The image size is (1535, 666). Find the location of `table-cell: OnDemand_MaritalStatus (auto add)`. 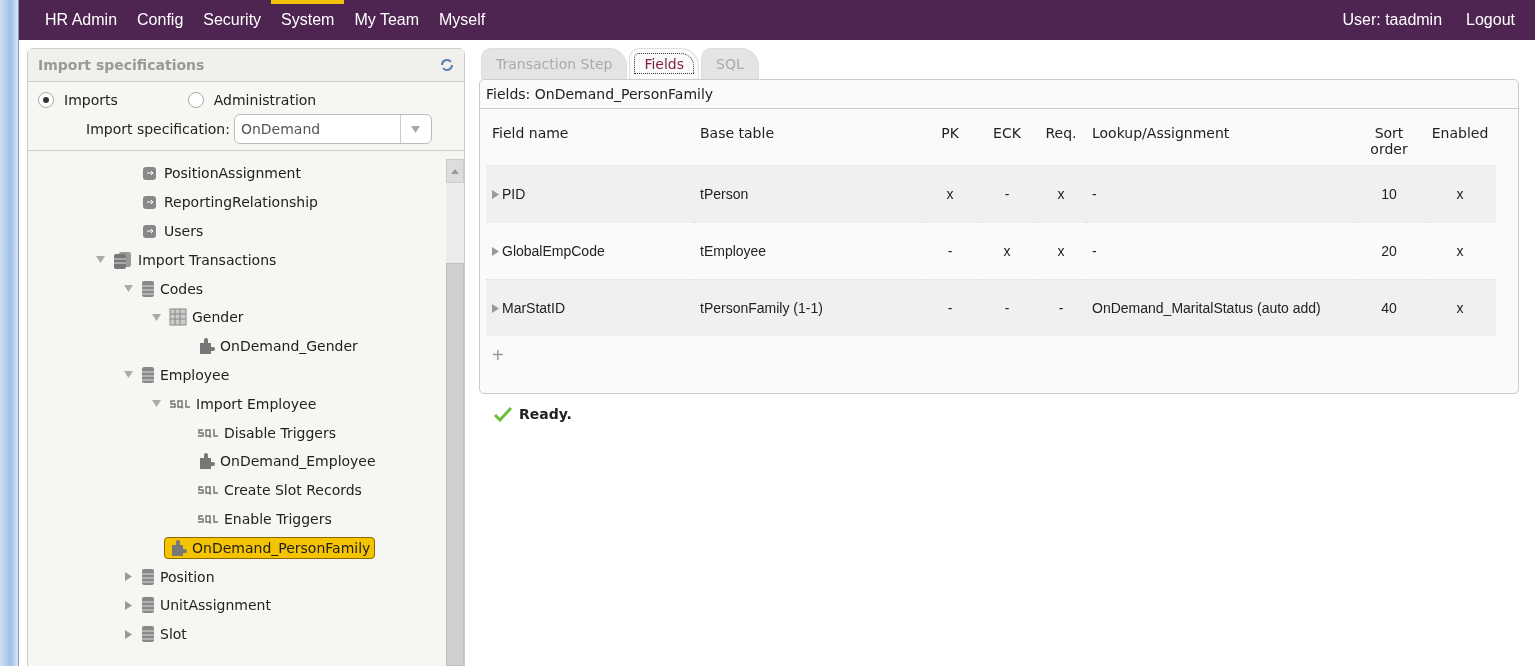

table-cell: OnDemand_MaritalStatus (auto add) is located at coordinates (1220, 307).